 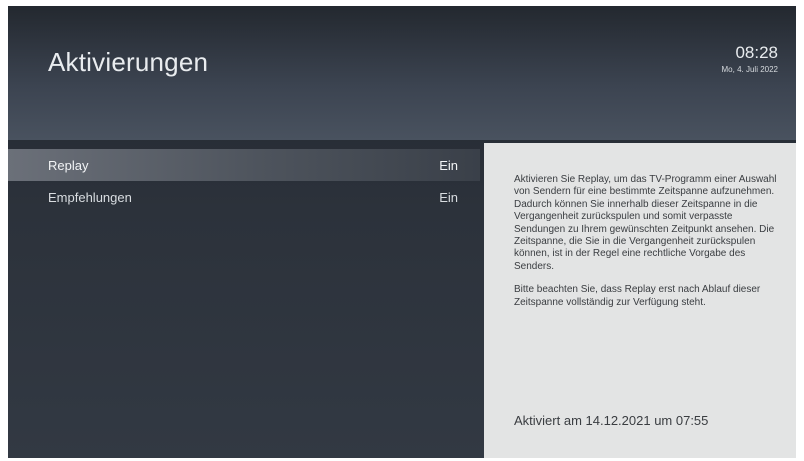 I want to click on clock: 08:28, so click(x=756, y=52).